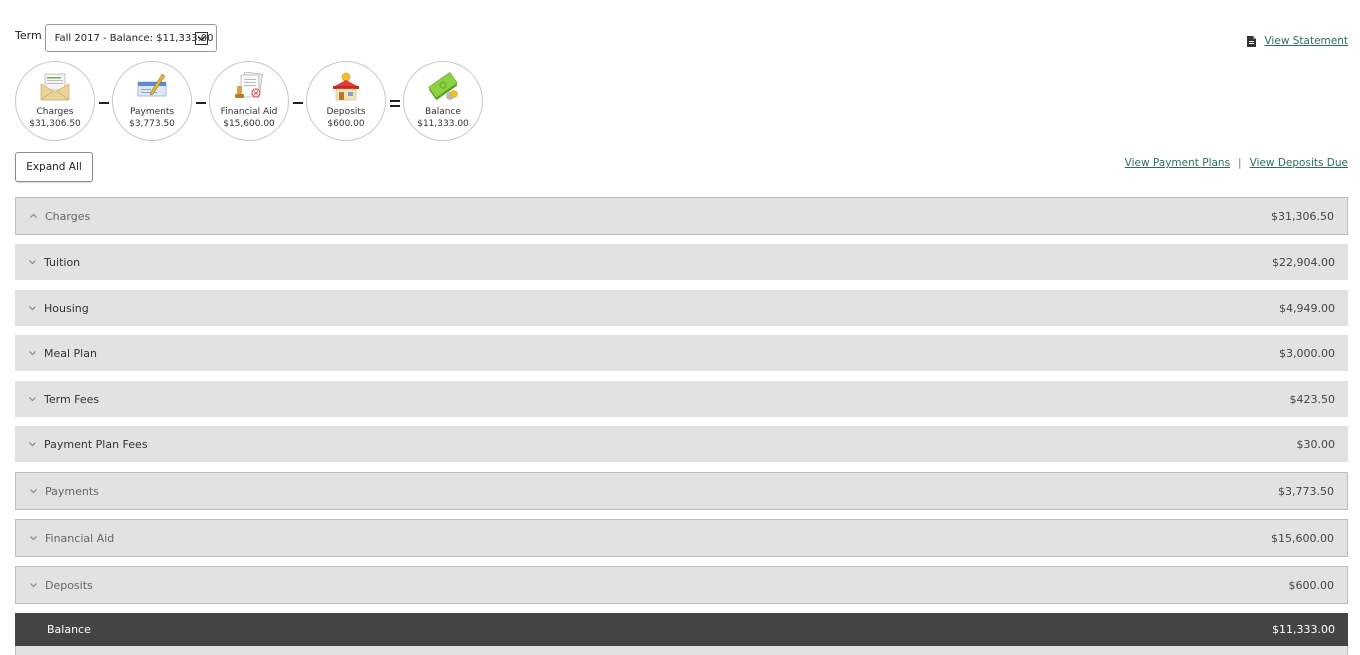  Describe the element at coordinates (681, 353) in the screenshot. I see `sub-row-meal-plan: Meal Plan $3,000.00` at that location.